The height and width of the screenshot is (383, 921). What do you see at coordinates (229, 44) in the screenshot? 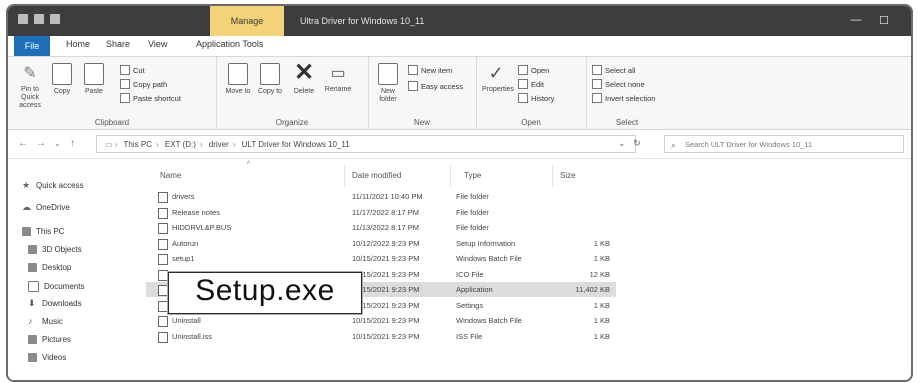
I see `tab-application-tools: Application Tools` at bounding box center [229, 44].